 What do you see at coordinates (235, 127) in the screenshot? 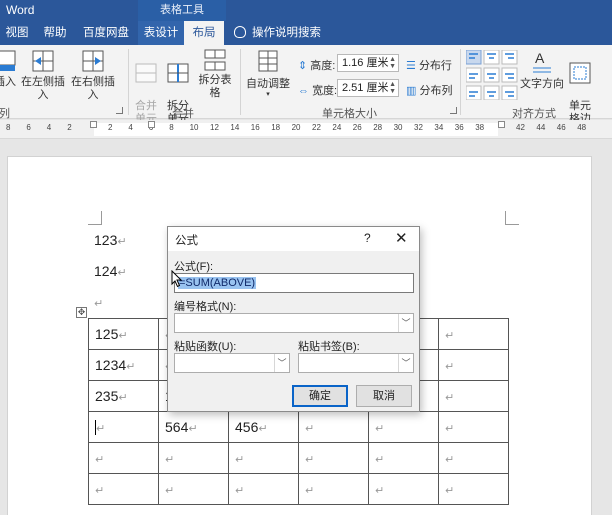
I see `ruler-tick-label: 14` at bounding box center [235, 127].